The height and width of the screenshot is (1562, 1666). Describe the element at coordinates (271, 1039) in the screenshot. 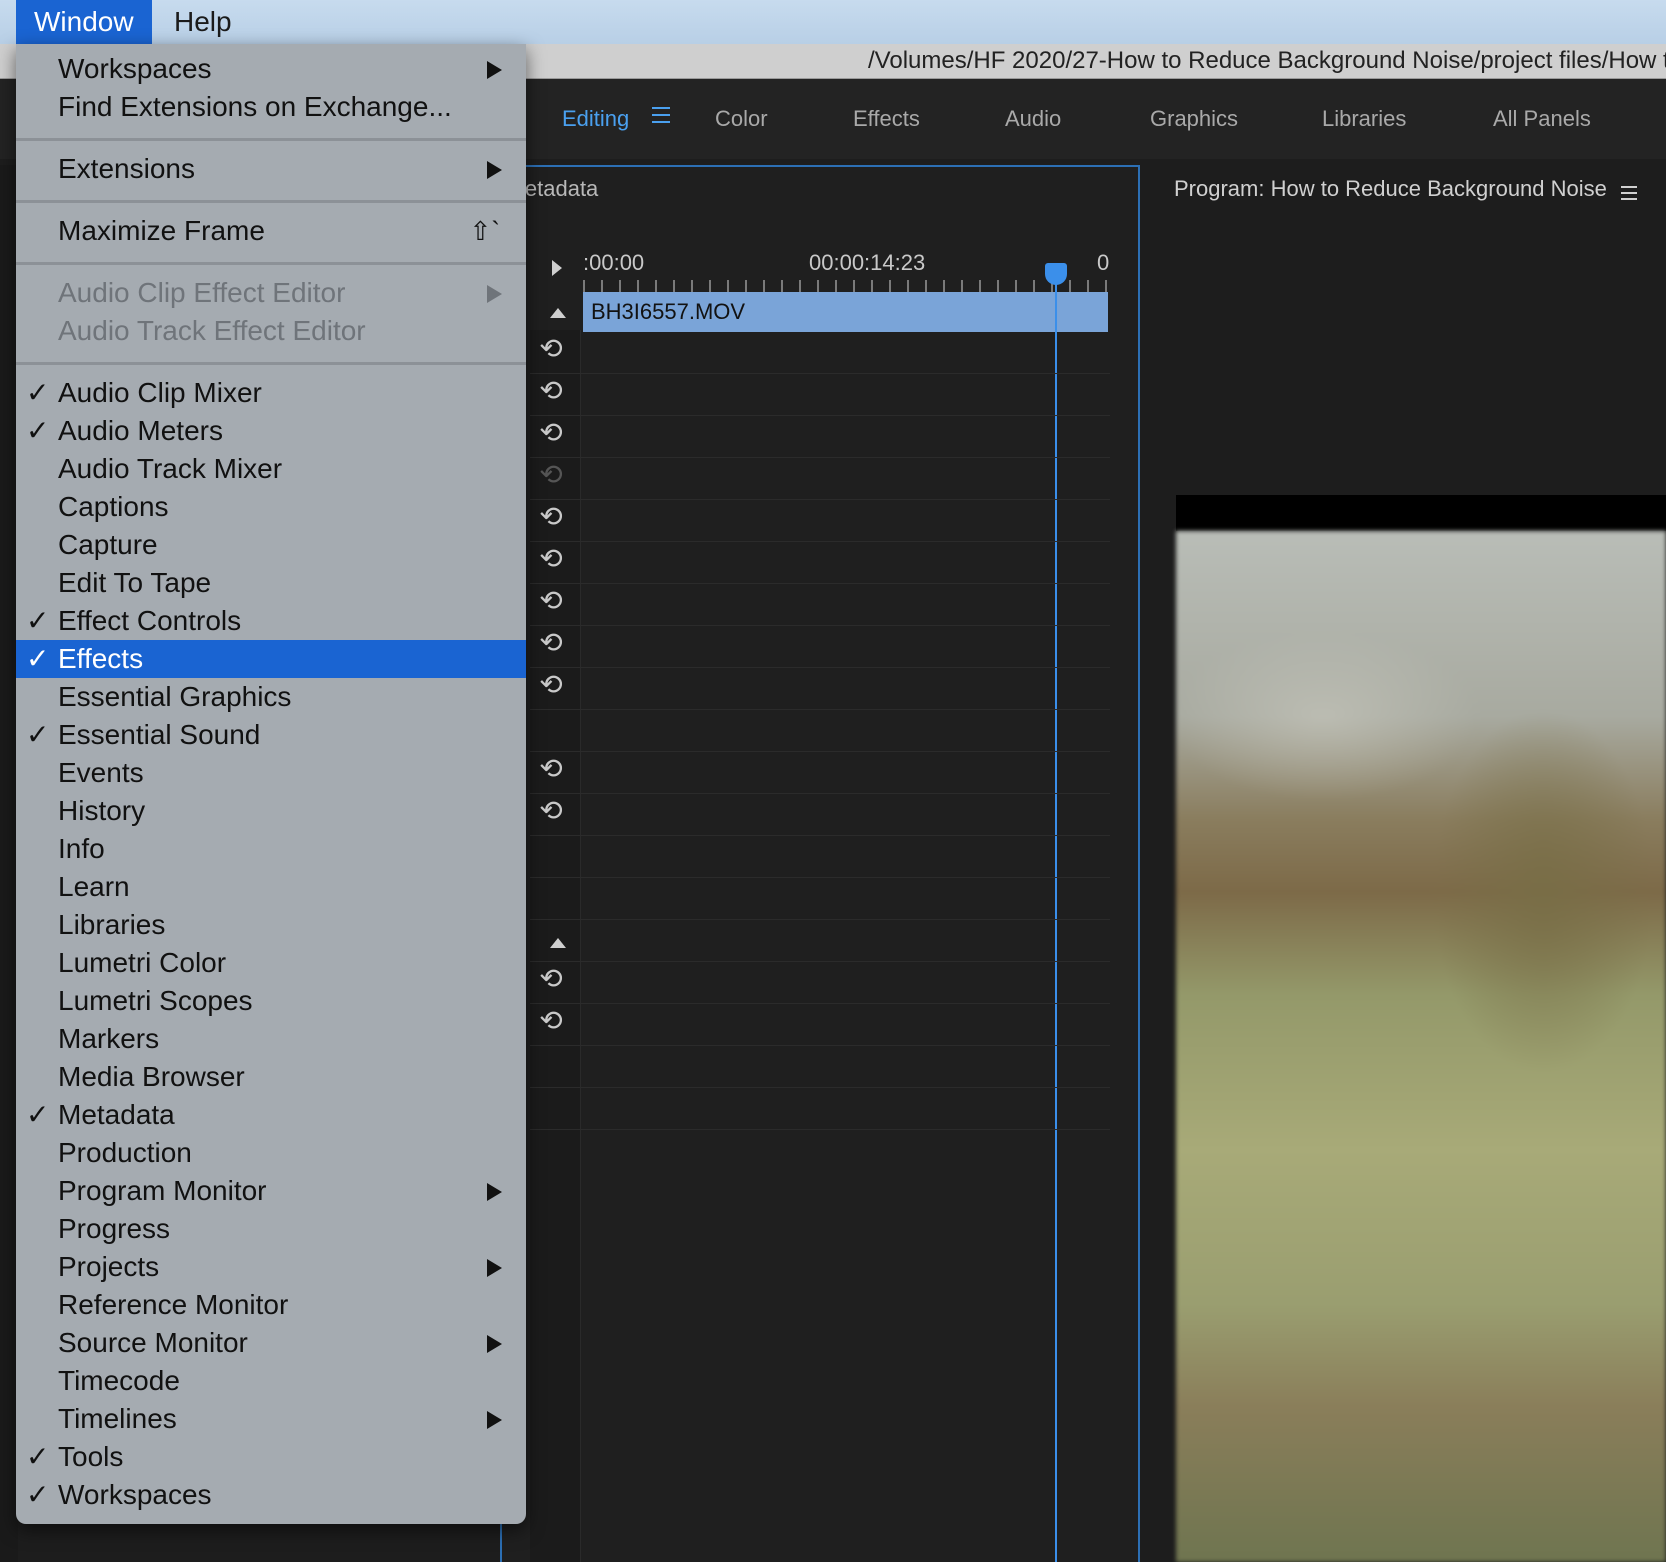

I see `menu-item-markers: Markers` at that location.